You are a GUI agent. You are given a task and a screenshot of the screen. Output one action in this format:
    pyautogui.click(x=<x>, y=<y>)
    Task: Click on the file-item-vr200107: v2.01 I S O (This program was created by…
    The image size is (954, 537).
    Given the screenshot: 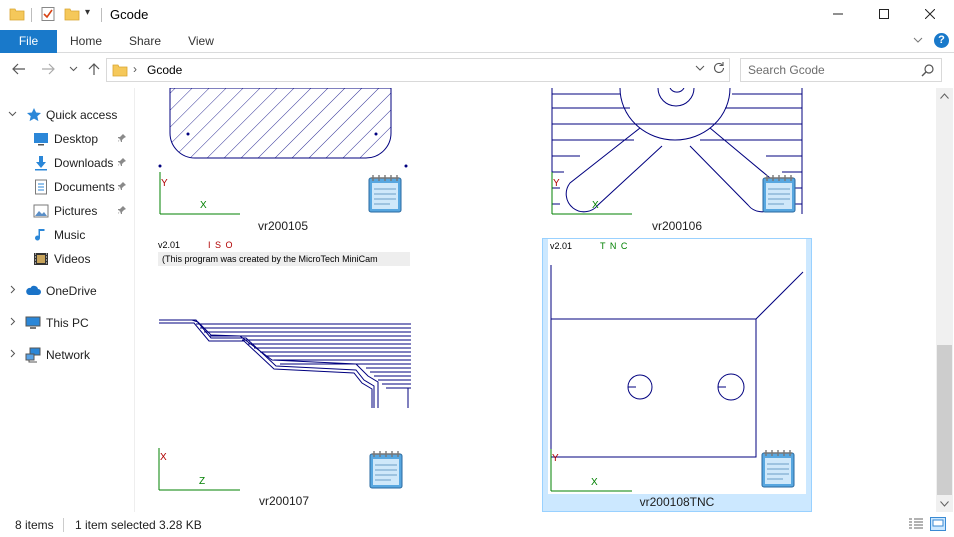 What is the action you would take?
    pyautogui.click(x=284, y=375)
    